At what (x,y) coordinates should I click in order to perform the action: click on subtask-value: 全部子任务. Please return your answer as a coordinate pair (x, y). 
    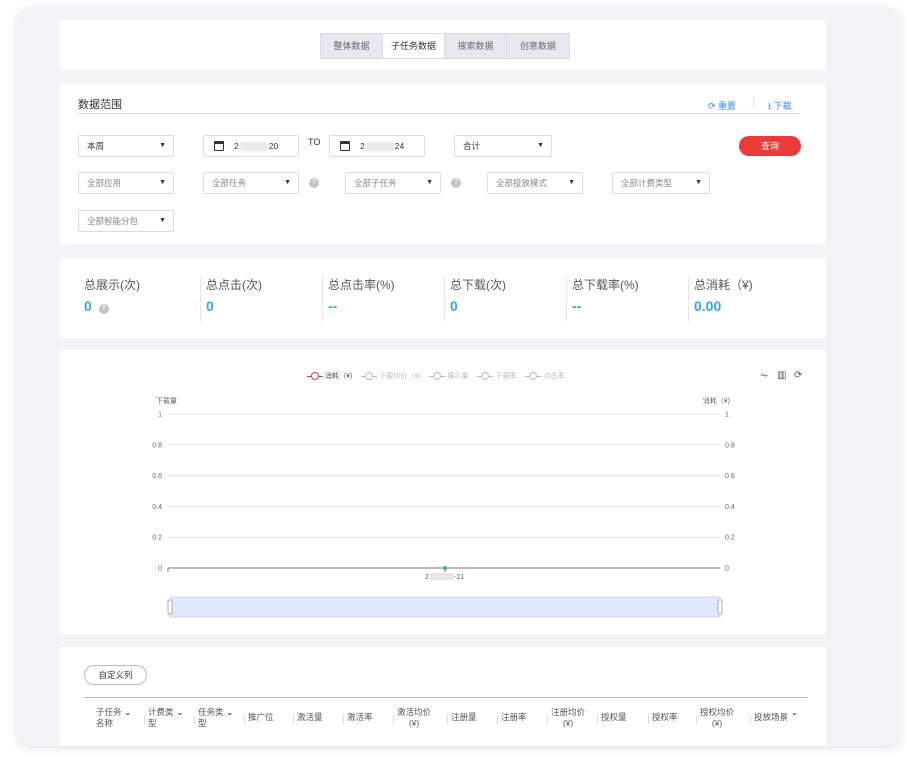
    Looking at the image, I should click on (375, 183).